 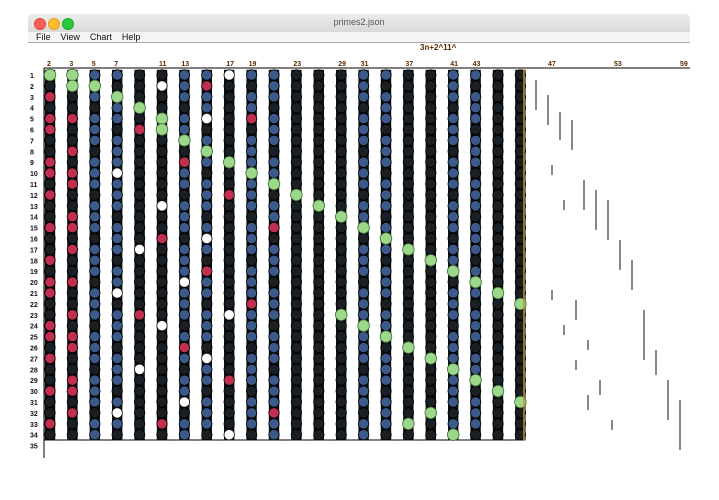 I want to click on row-label: 30, so click(x=34, y=392).